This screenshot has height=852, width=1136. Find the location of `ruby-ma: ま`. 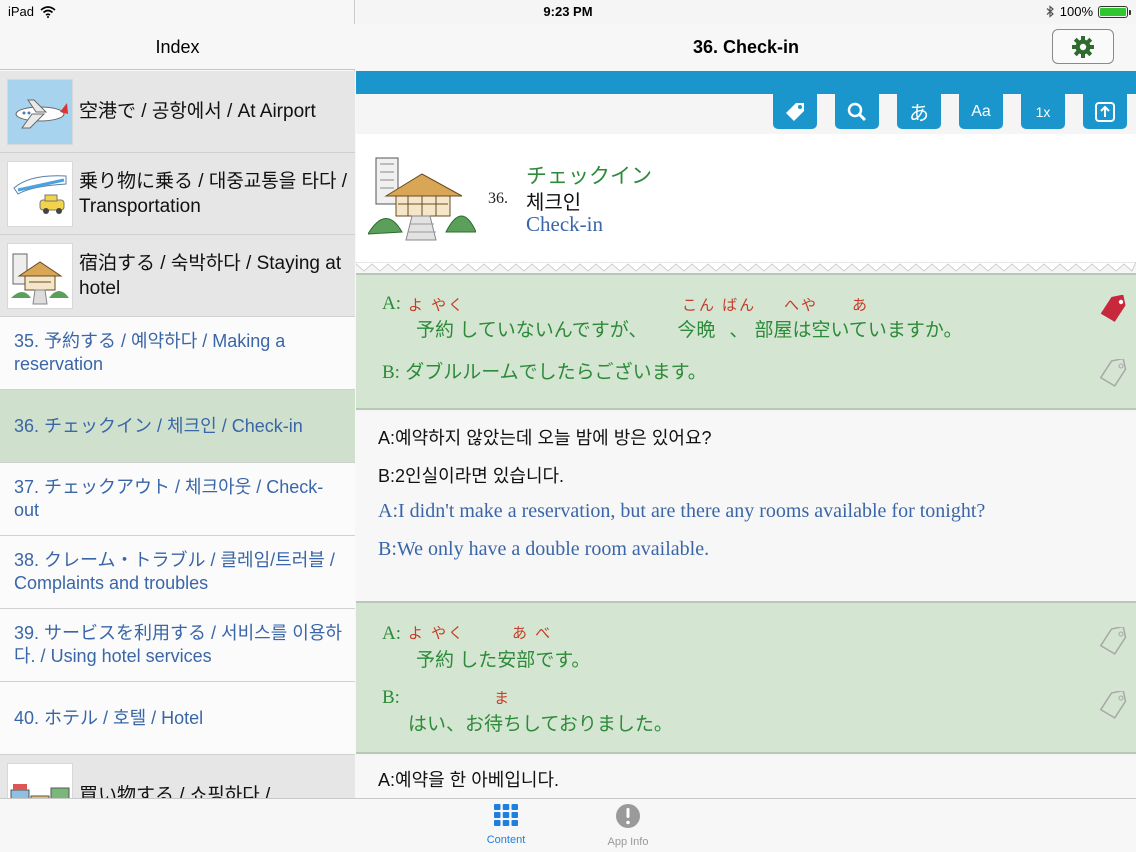

ruby-ma: ま is located at coordinates (503, 698).